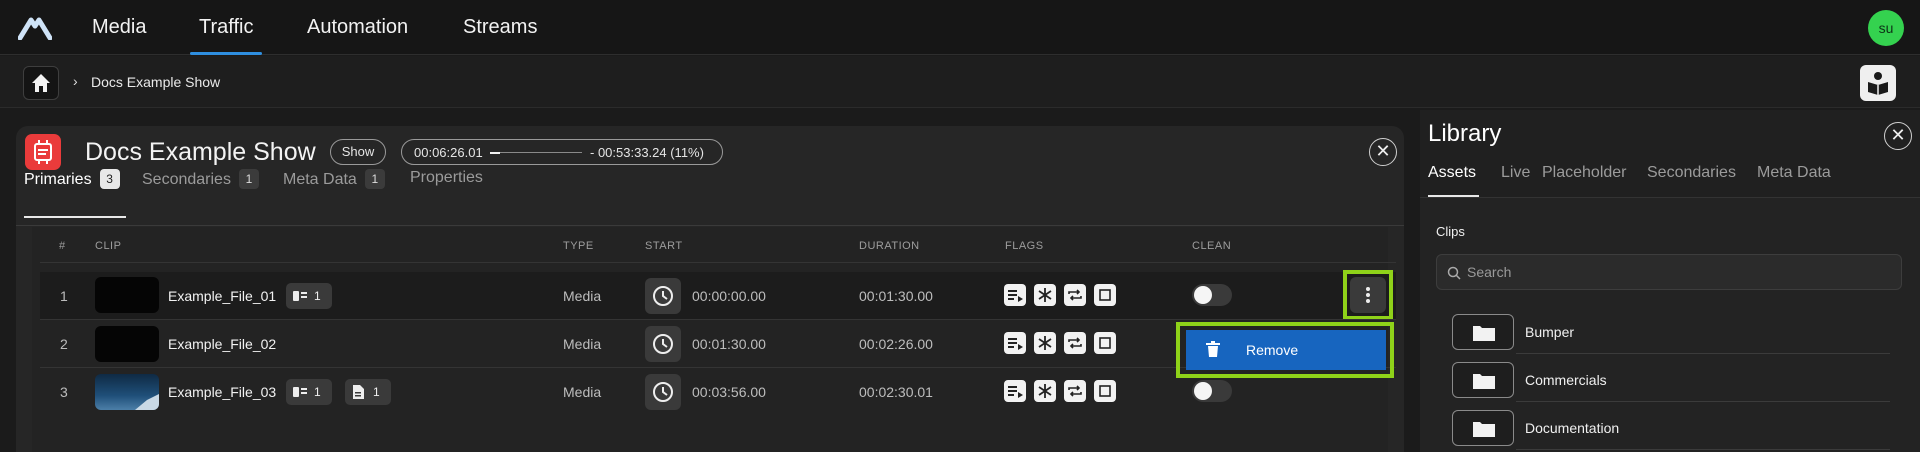 This screenshot has height=452, width=1920. Describe the element at coordinates (1465, 133) in the screenshot. I see `library-title: Library` at that location.